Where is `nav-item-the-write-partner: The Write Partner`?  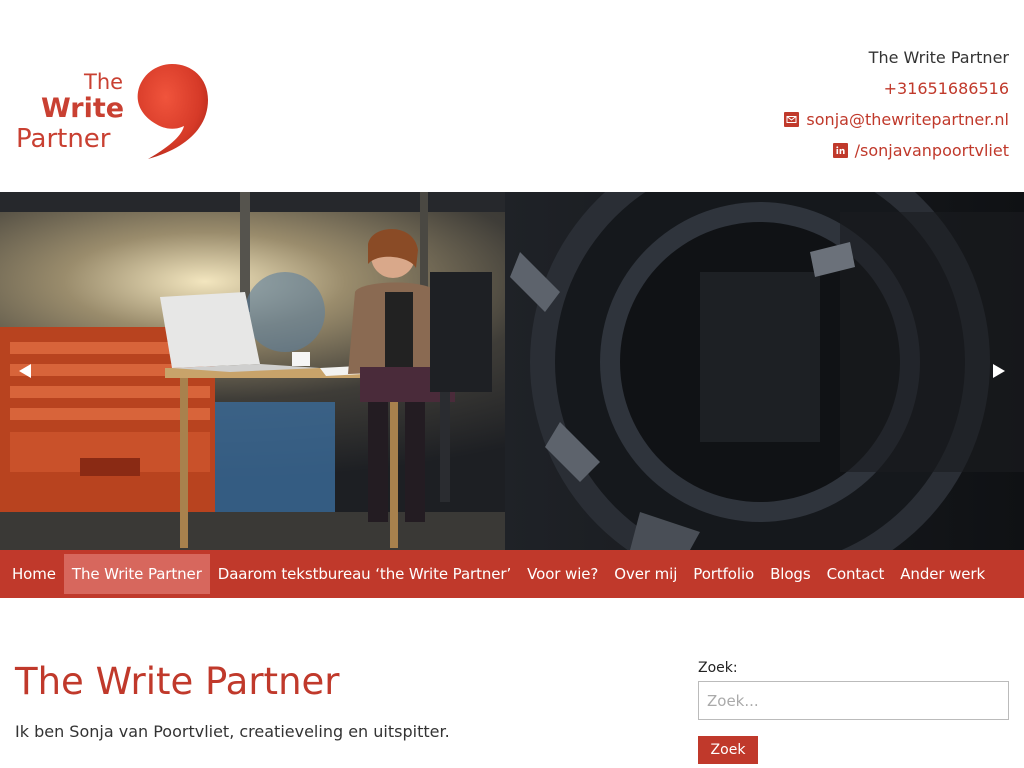 nav-item-the-write-partner: The Write Partner is located at coordinates (136, 574).